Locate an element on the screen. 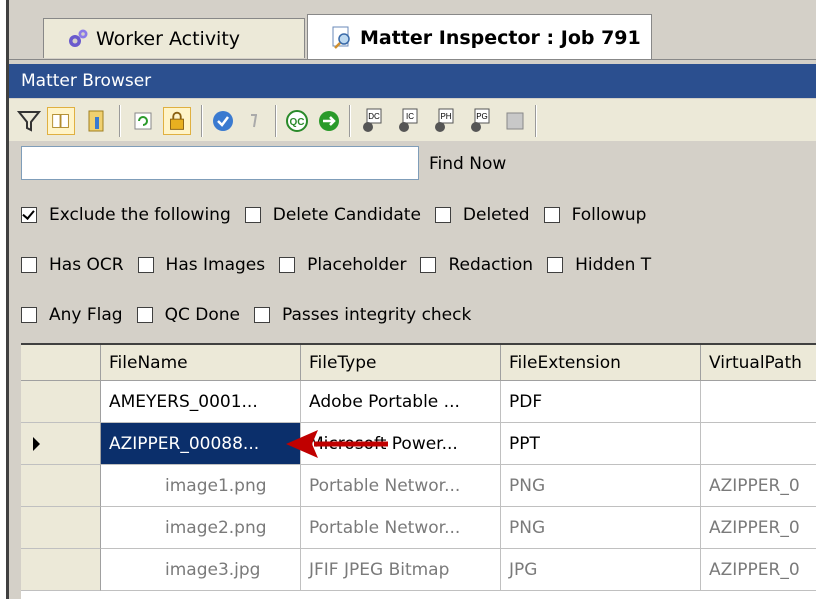  filter-icon is located at coordinates (29, 121).